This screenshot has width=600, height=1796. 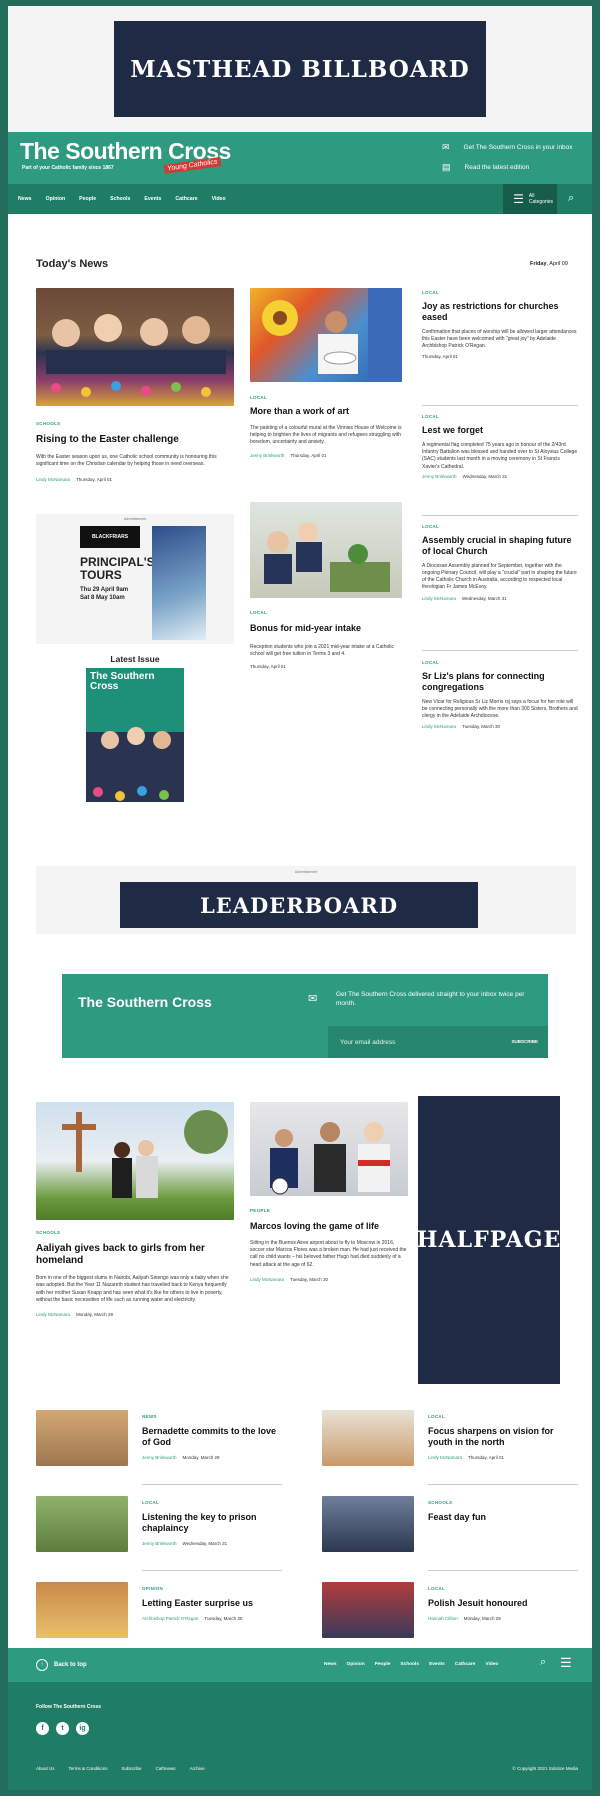 I want to click on article-headline: Lest we forget, so click(x=500, y=430).